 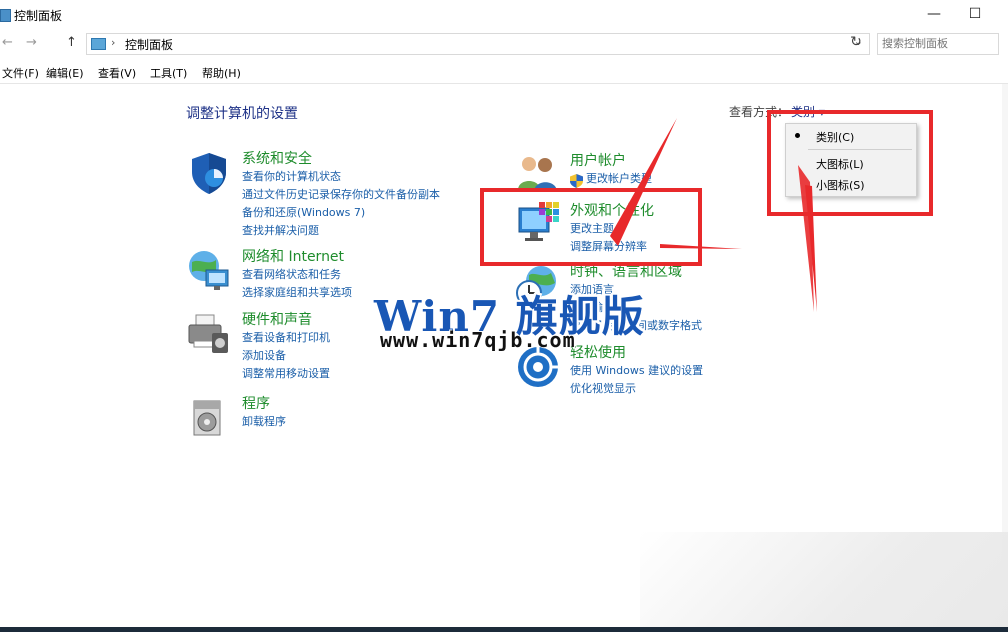 I want to click on category-title: 硬件和声音, so click(x=286, y=320).